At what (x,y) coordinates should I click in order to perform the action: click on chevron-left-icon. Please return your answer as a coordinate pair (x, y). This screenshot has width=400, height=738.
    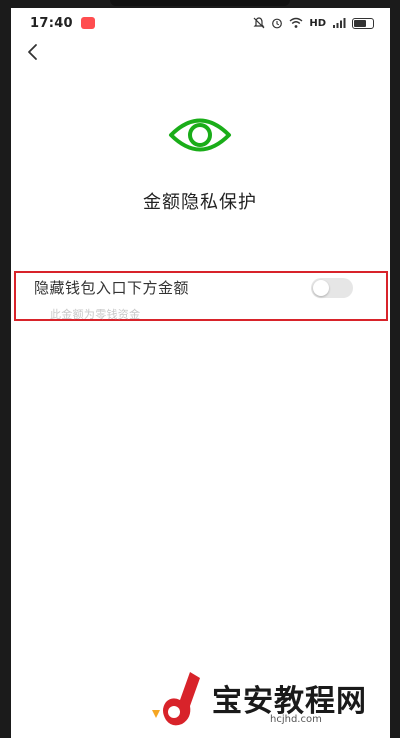
    Looking at the image, I should click on (32, 52).